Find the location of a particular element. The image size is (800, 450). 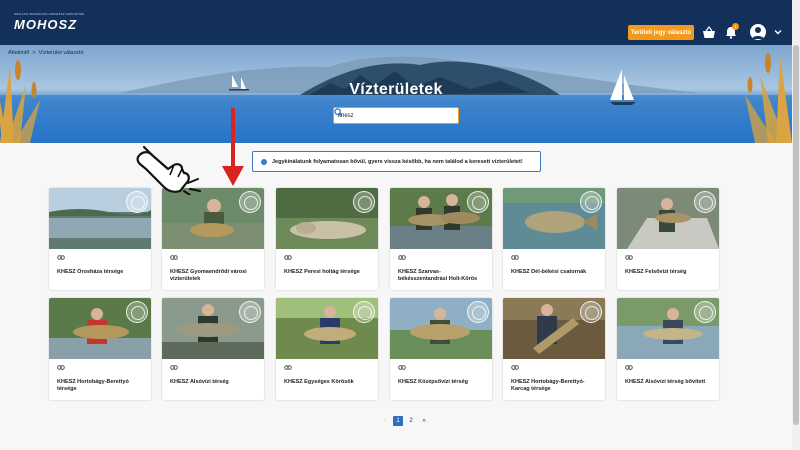

water-area-card: KHESZ Felsővízi térség is located at coordinates (668, 239).